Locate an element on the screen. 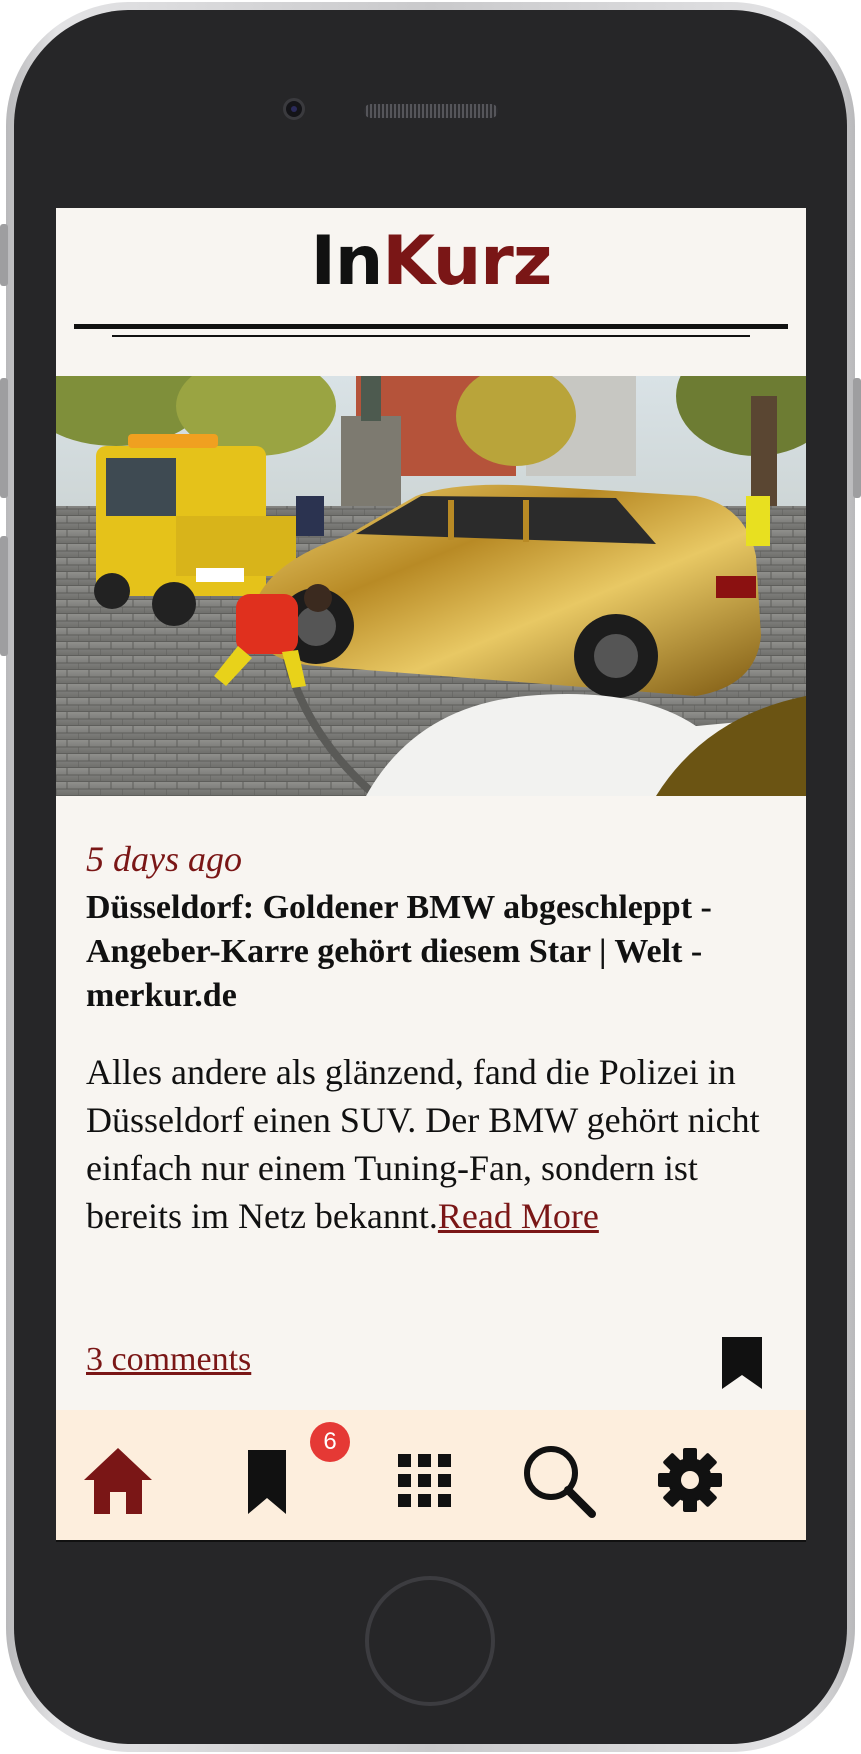 The height and width of the screenshot is (1754, 861). home-hardware-button is located at coordinates (430, 1641).